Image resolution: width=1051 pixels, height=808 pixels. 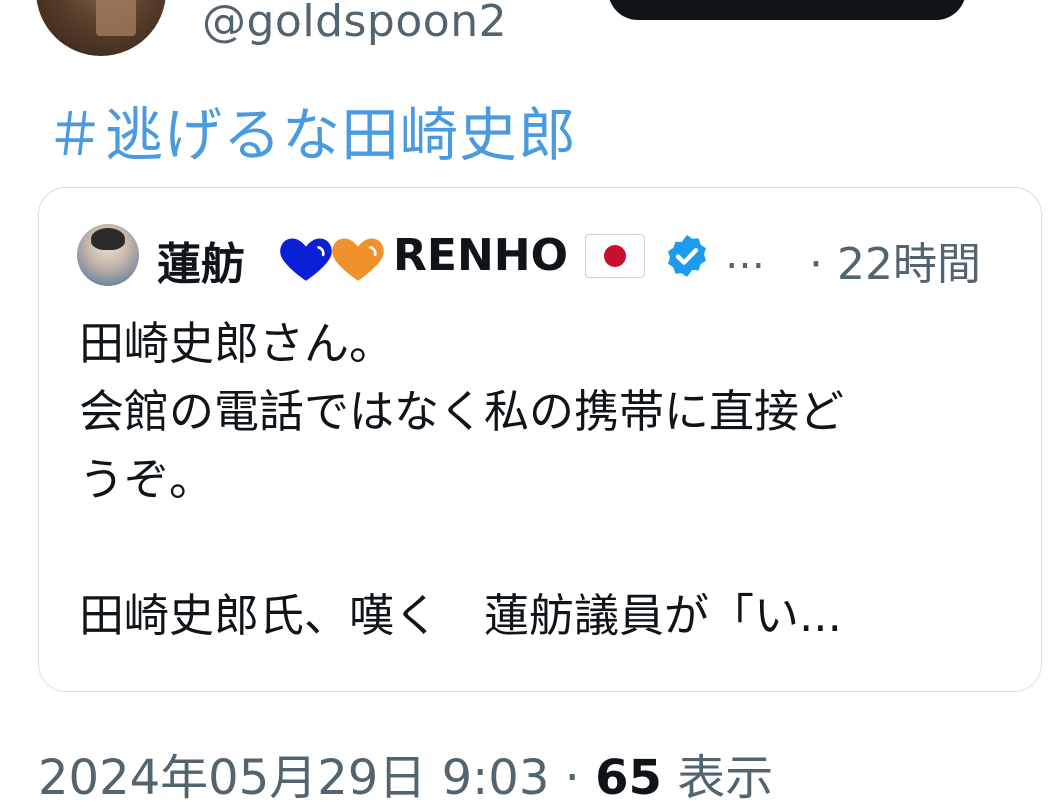 What do you see at coordinates (462, 411) in the screenshot?
I see `quoted-body-line: 会館の電話ではなく私の携帯に直接ど` at bounding box center [462, 411].